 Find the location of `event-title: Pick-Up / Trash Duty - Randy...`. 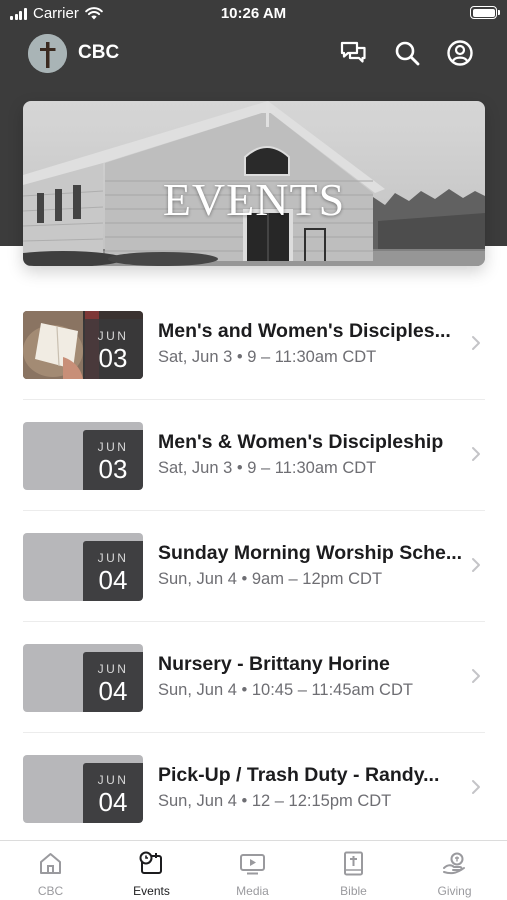

event-title: Pick-Up / Trash Duty - Randy... is located at coordinates (299, 775).